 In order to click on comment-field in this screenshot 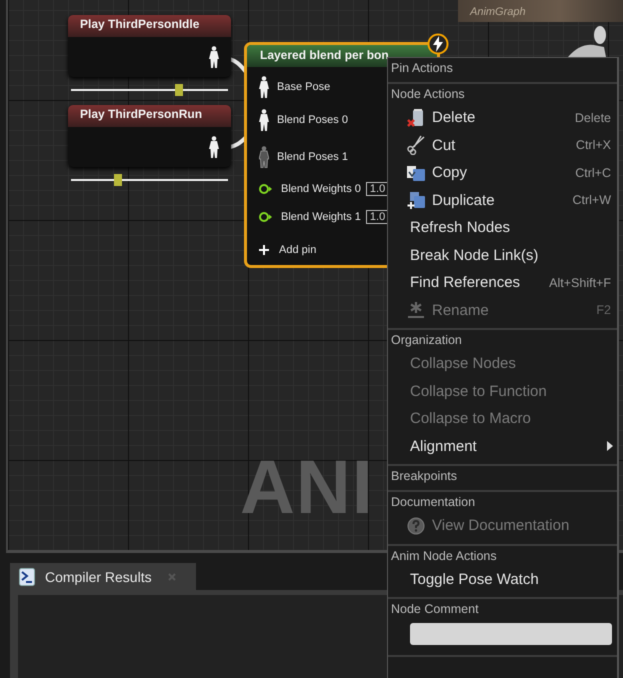, I will do `click(511, 634)`.